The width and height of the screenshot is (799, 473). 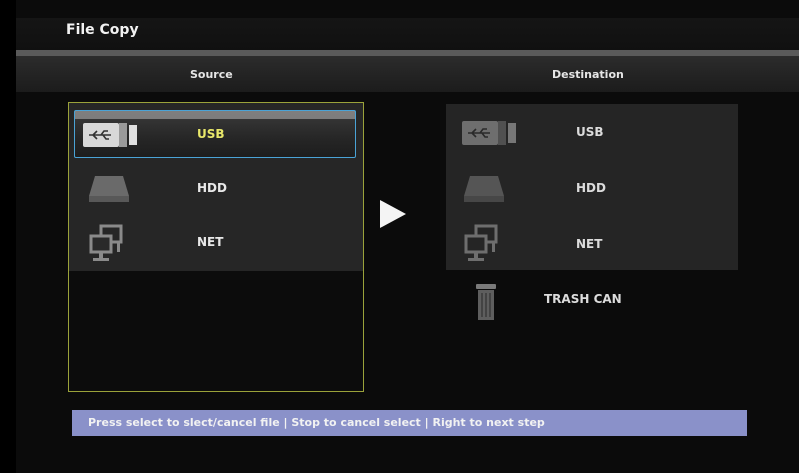 I want to click on destination-item-net: NET, so click(x=592, y=244).